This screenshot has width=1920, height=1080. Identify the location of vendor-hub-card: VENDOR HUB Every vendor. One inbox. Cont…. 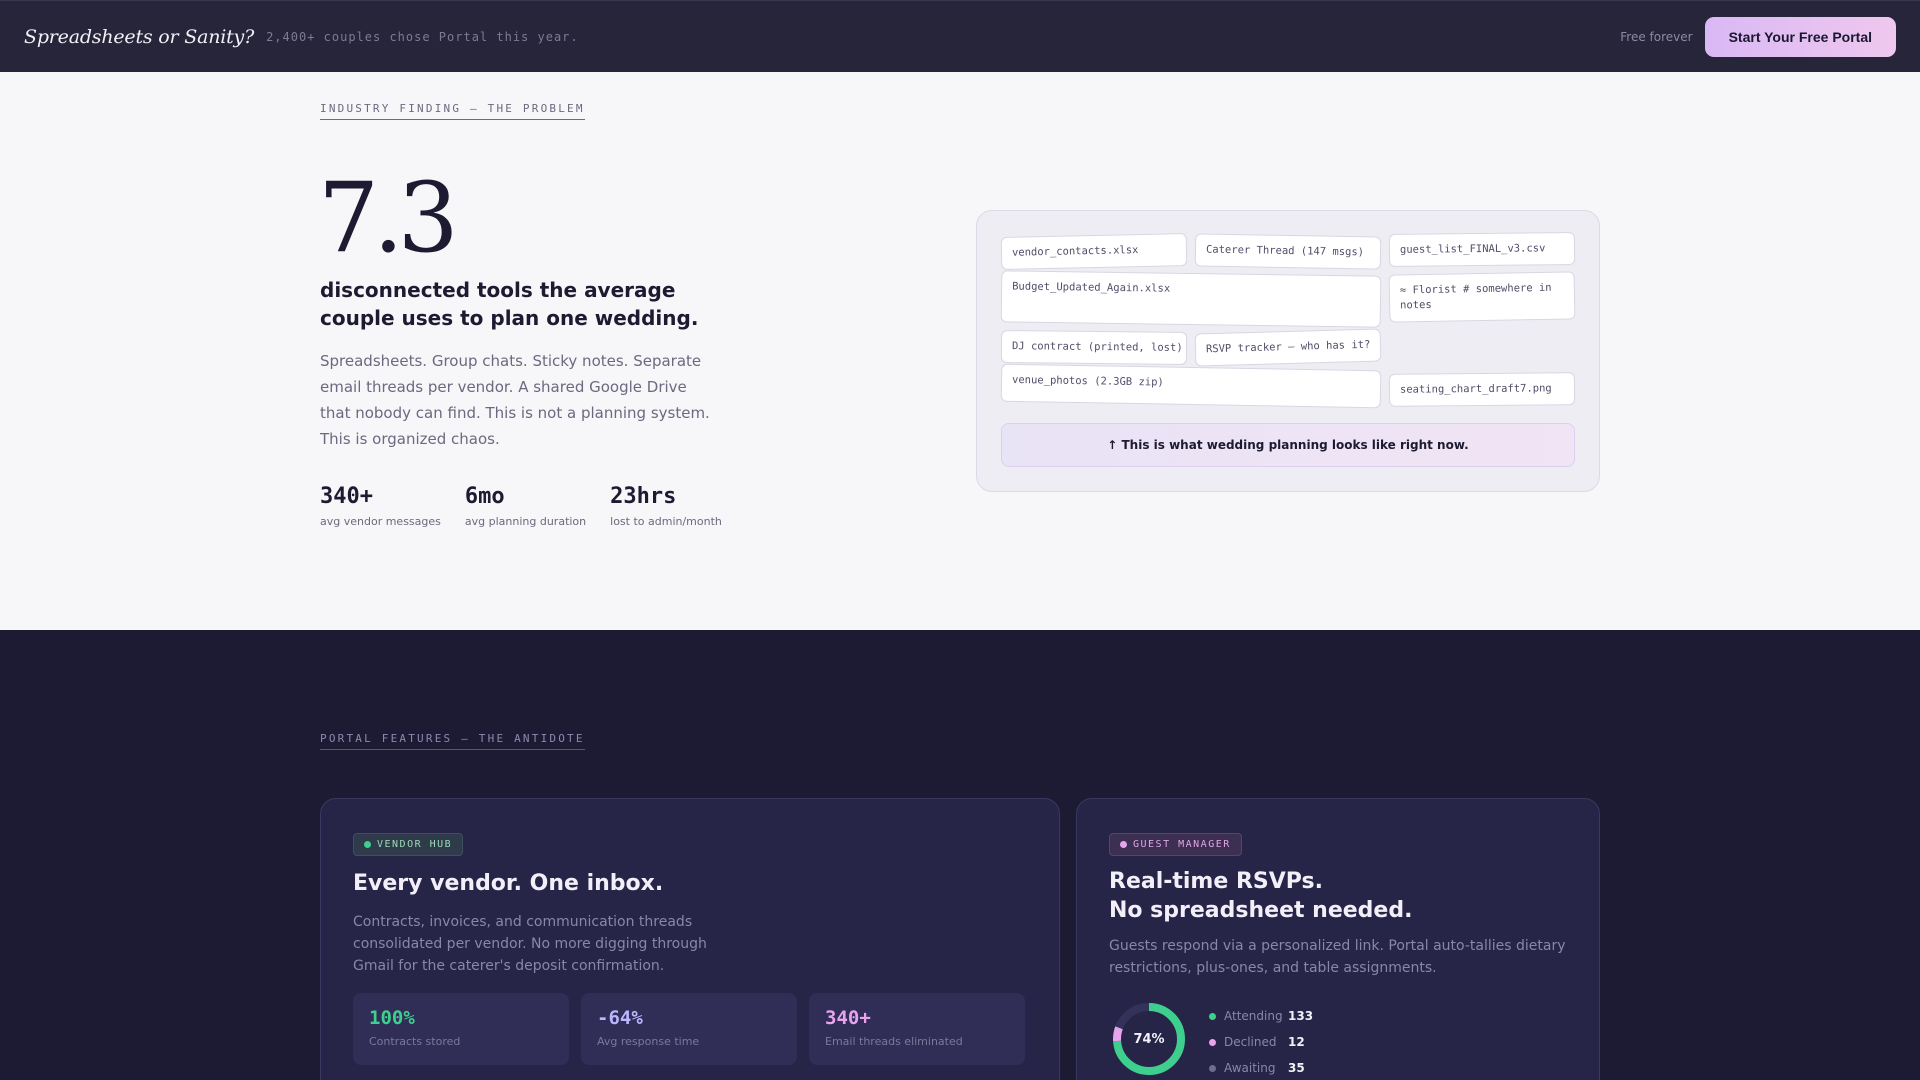
(690, 939).